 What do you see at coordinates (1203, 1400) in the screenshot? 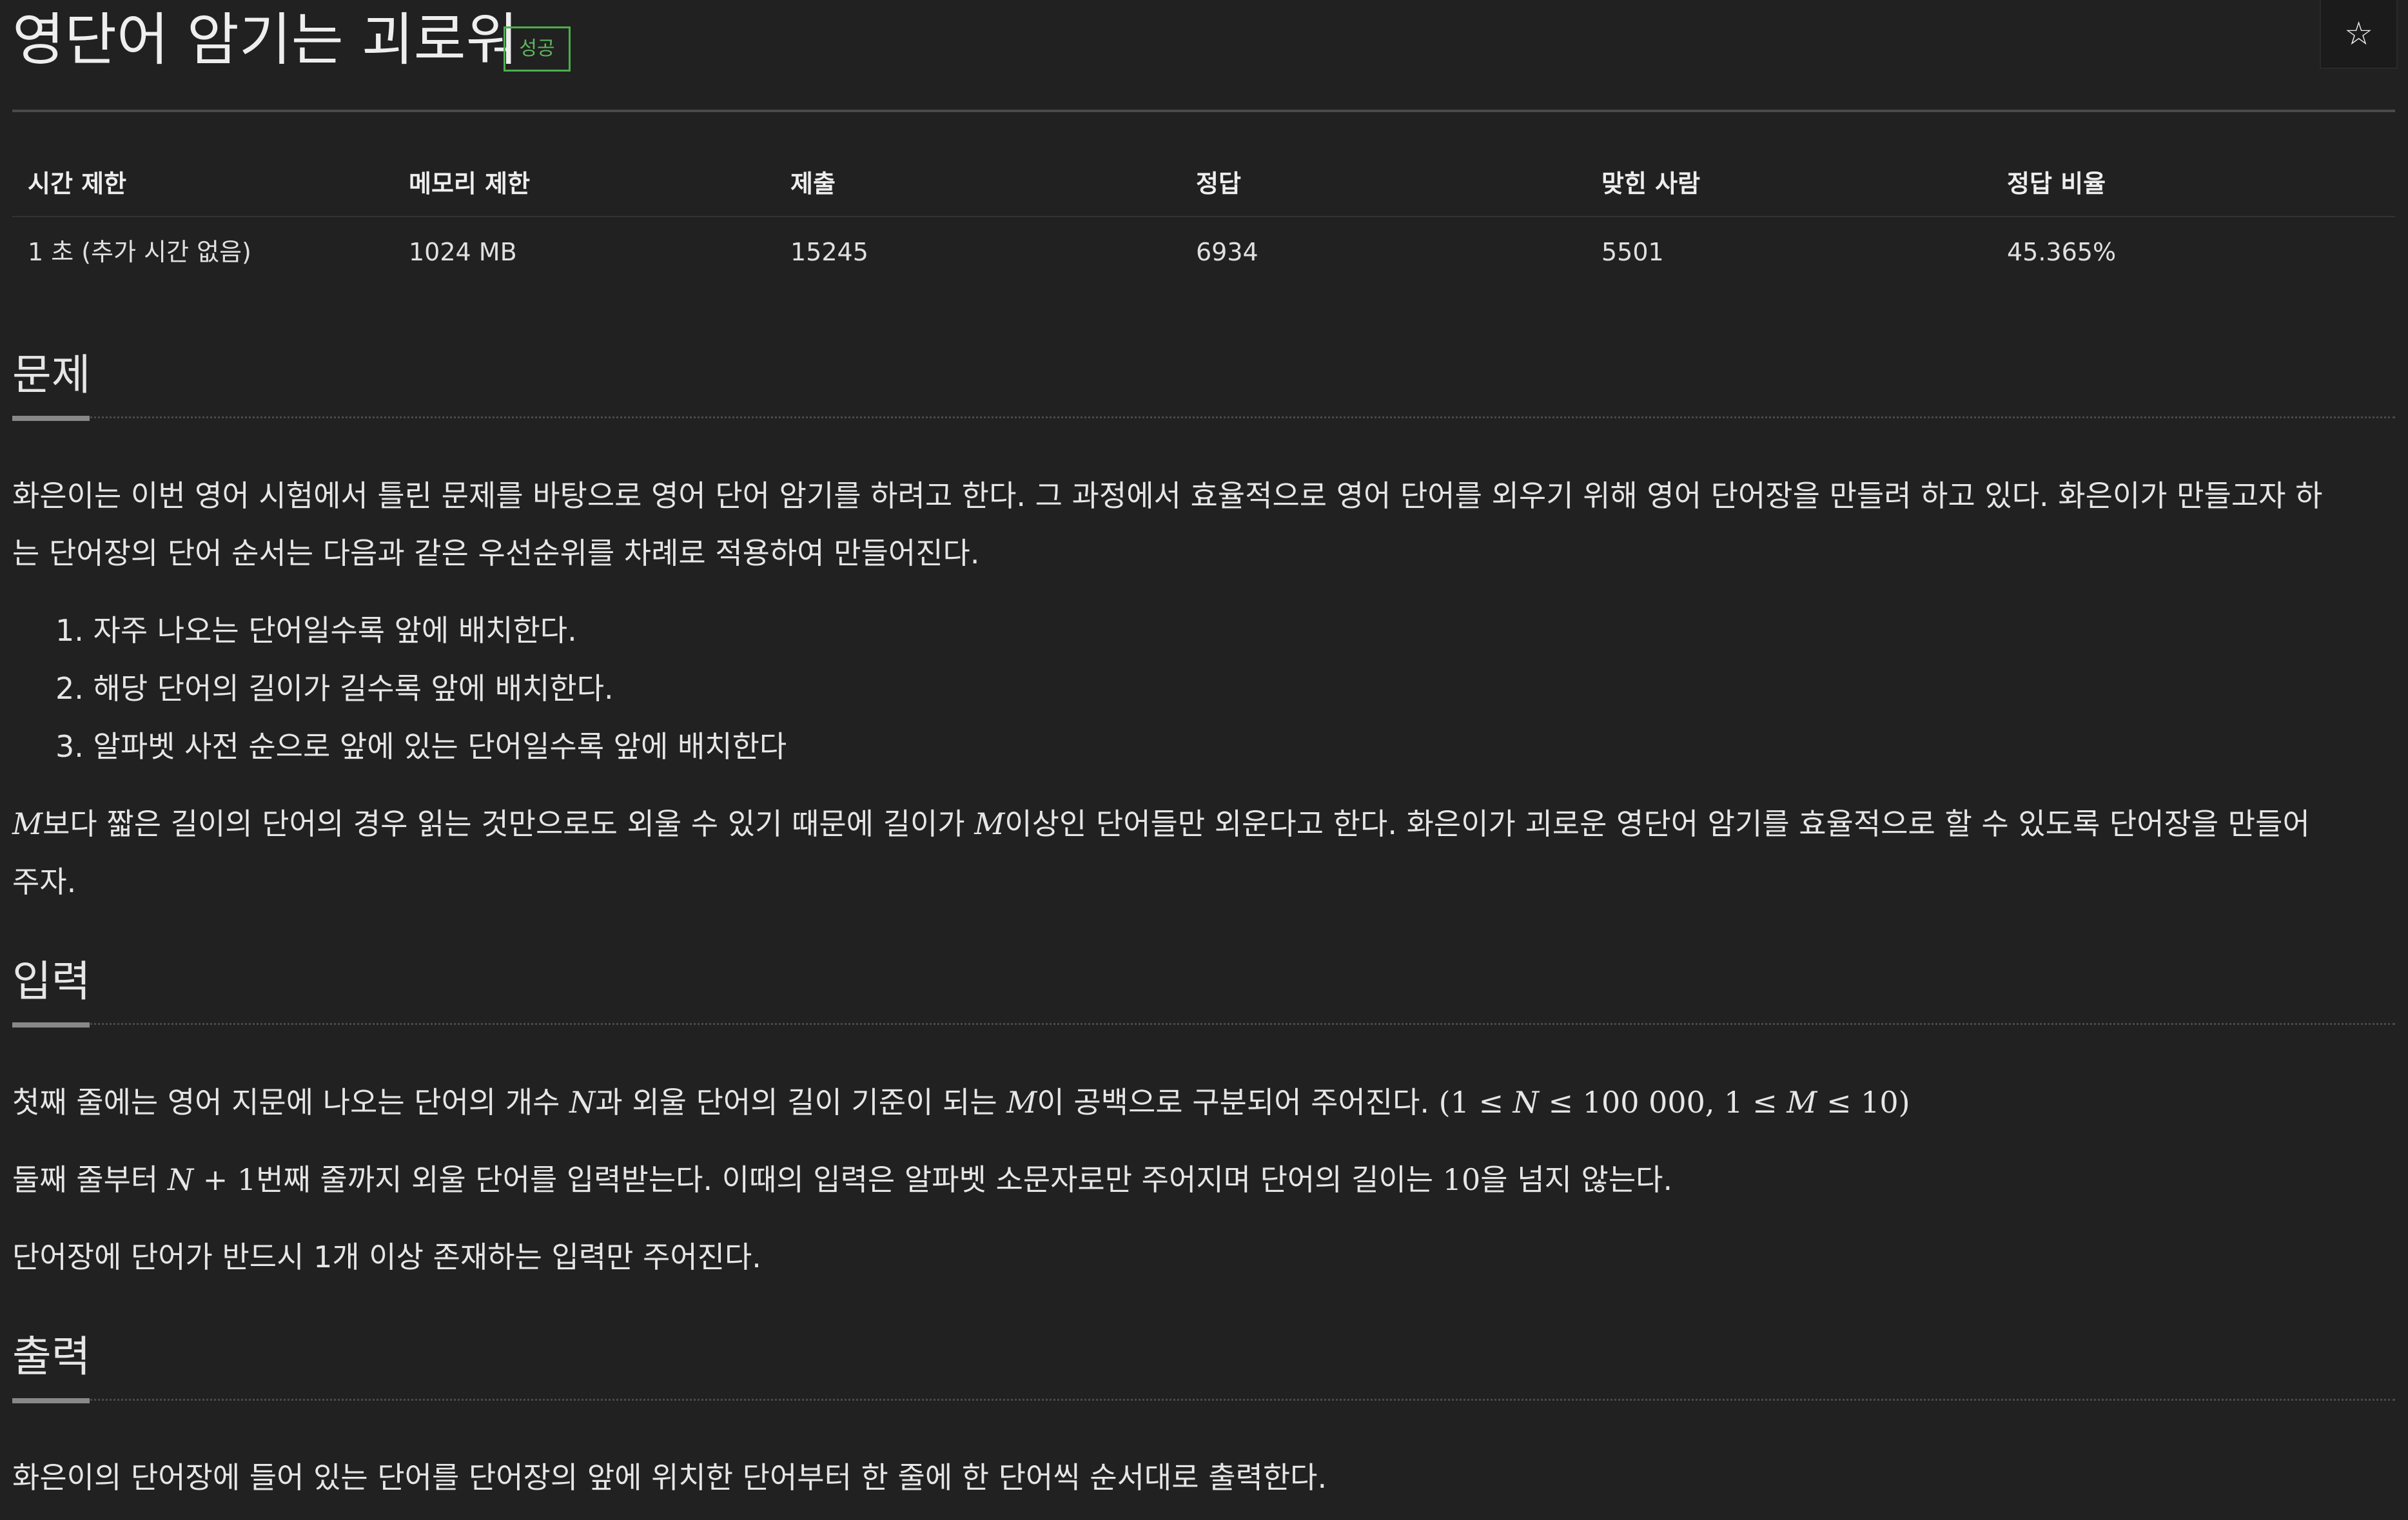
I see `output-divider` at bounding box center [1203, 1400].